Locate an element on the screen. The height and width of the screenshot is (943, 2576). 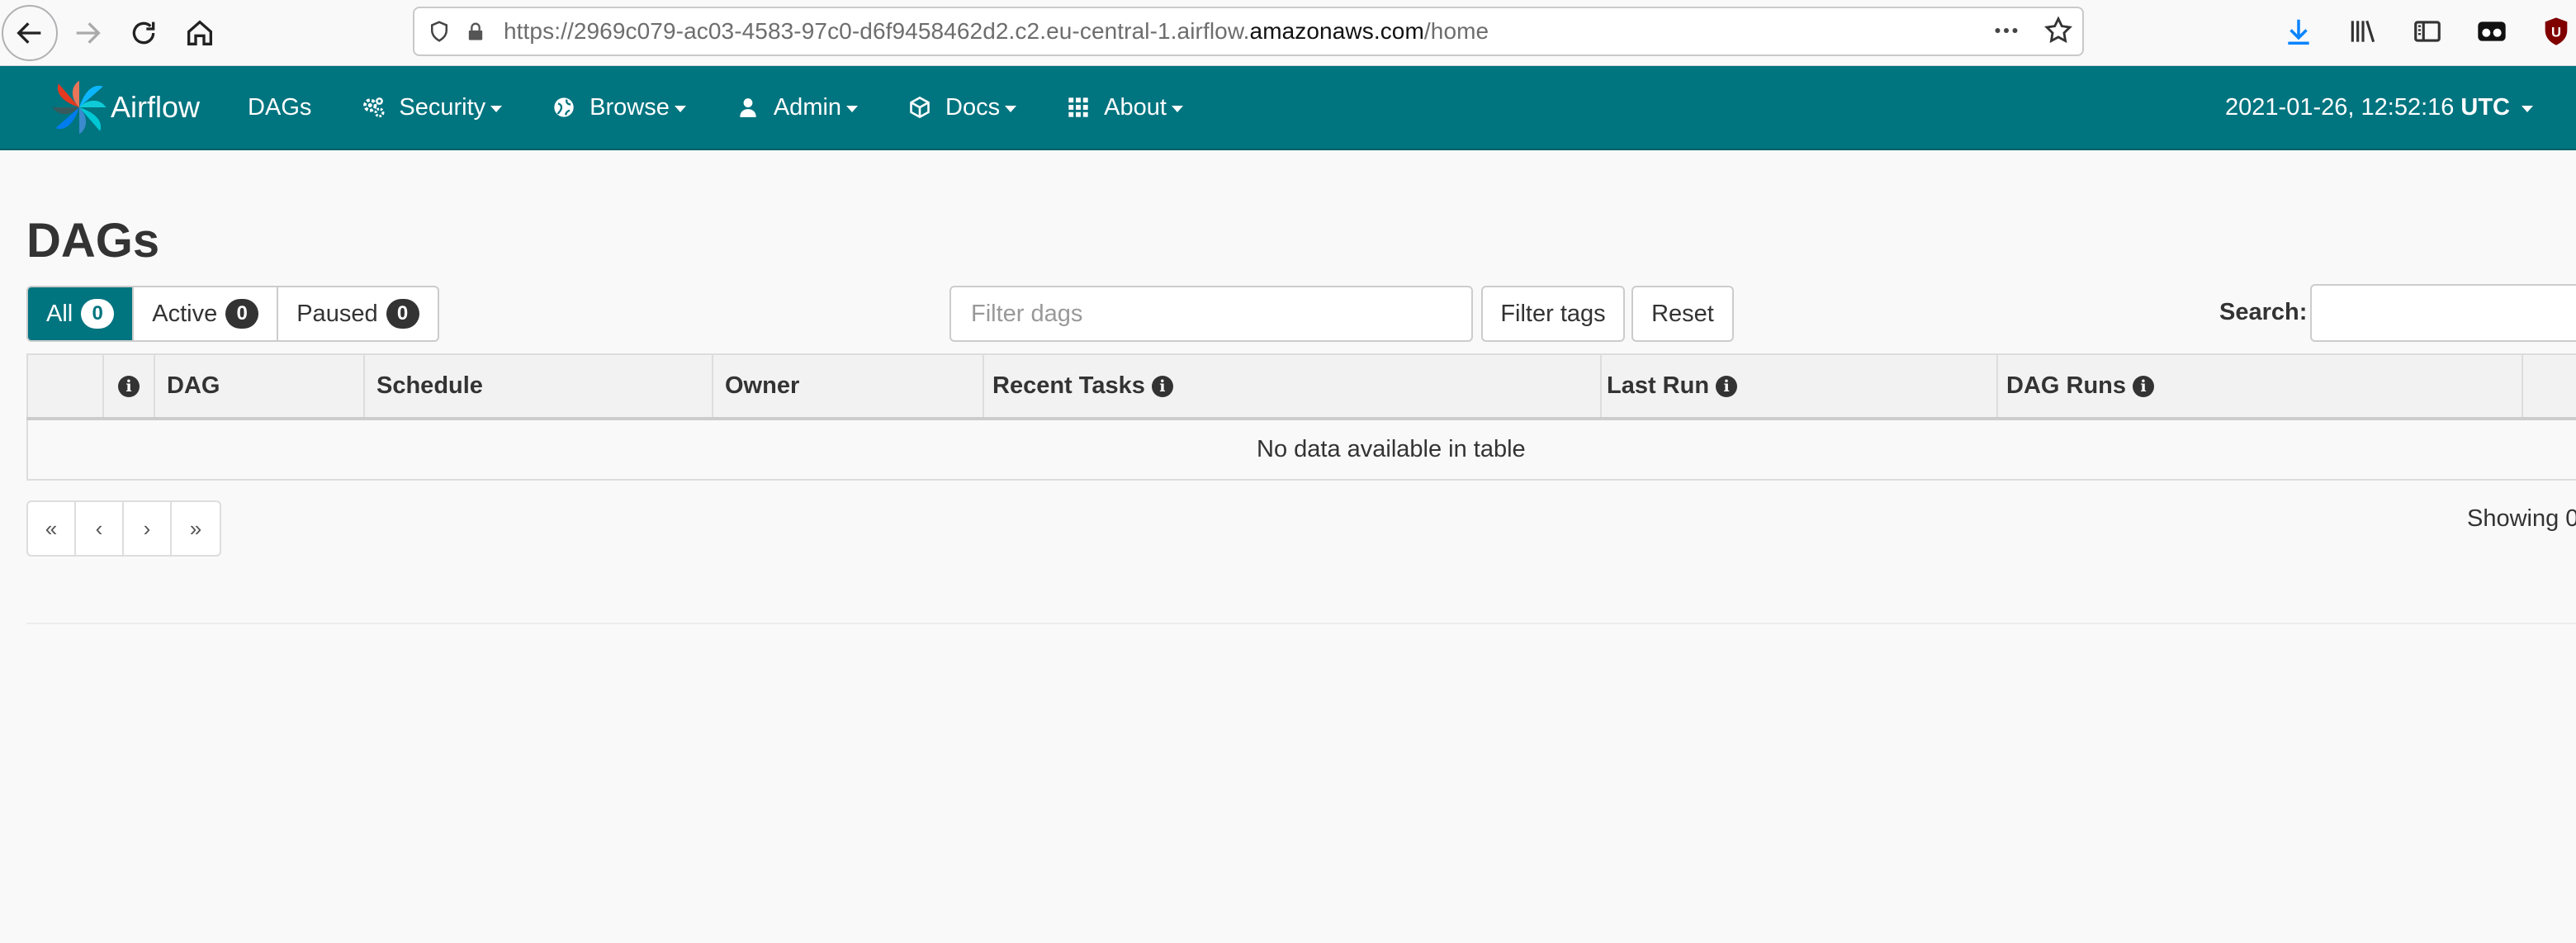
shield-icon is located at coordinates (439, 31).